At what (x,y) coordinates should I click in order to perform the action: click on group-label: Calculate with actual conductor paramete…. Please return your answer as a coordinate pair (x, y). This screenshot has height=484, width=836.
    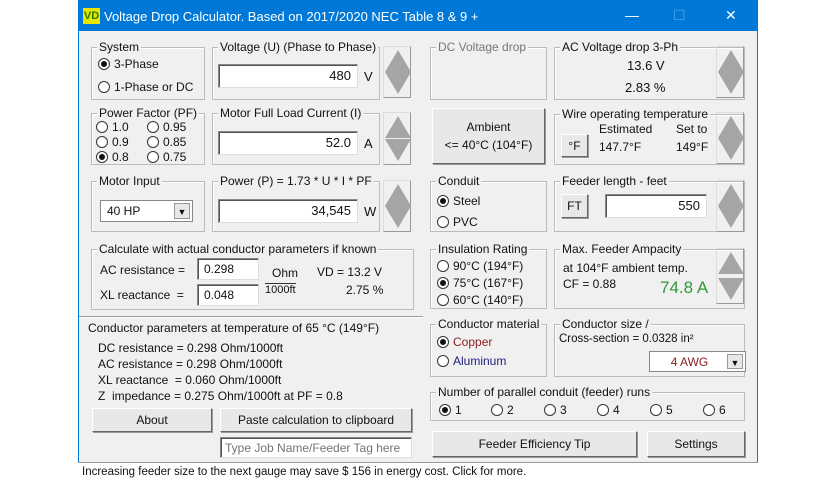
    Looking at the image, I should click on (238, 249).